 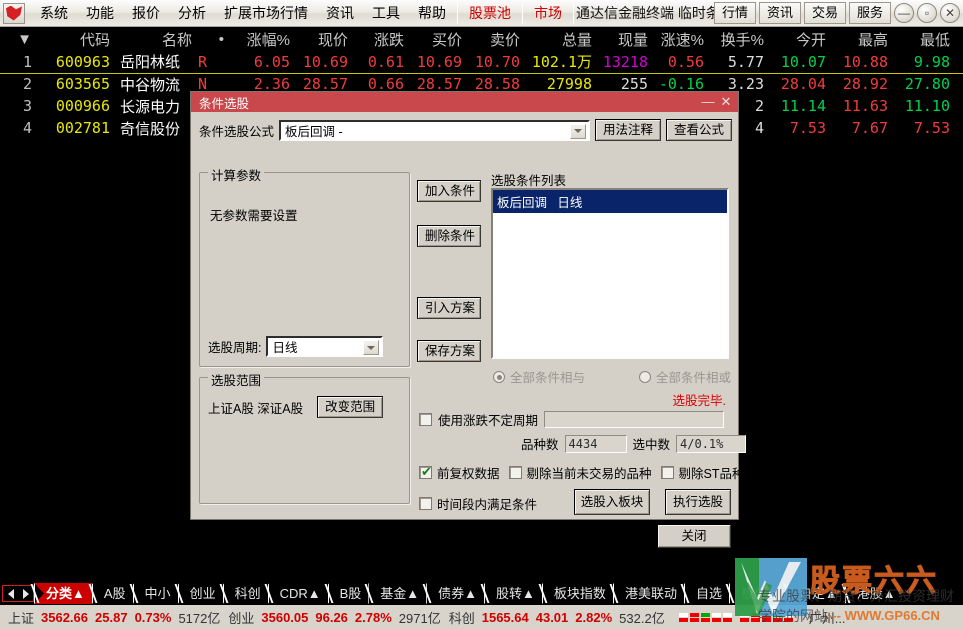 I want to click on forward-adjust-checkbox, so click(x=426, y=472).